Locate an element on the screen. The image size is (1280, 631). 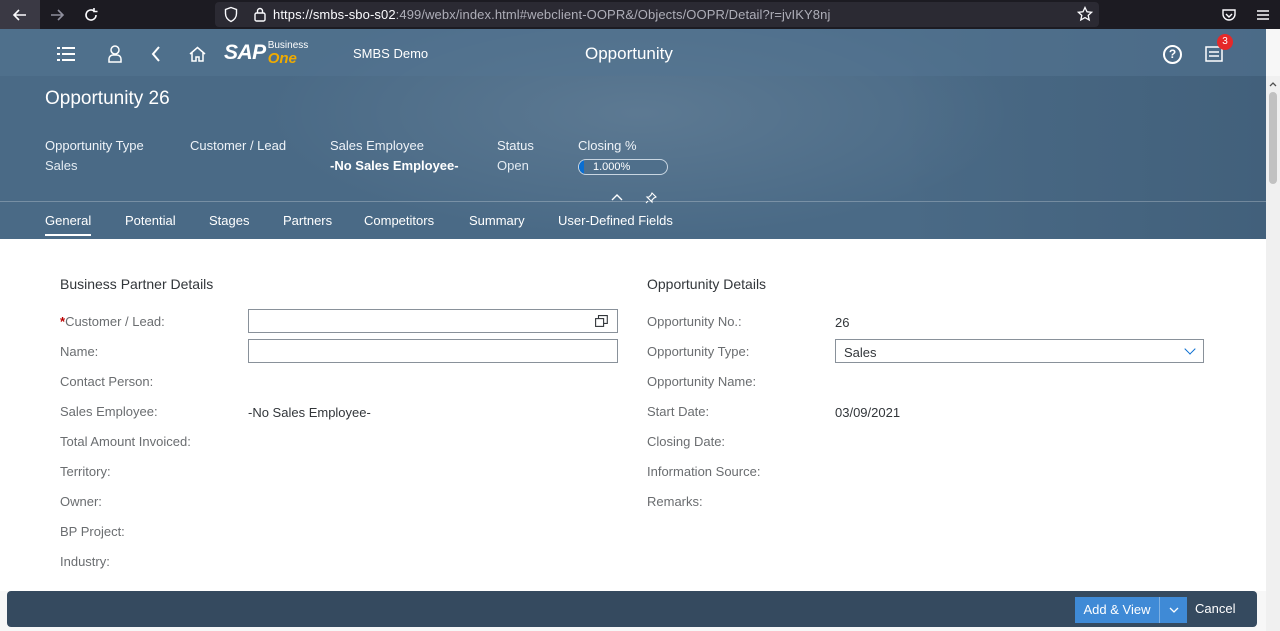
tab-stages: Stages is located at coordinates (229, 223).